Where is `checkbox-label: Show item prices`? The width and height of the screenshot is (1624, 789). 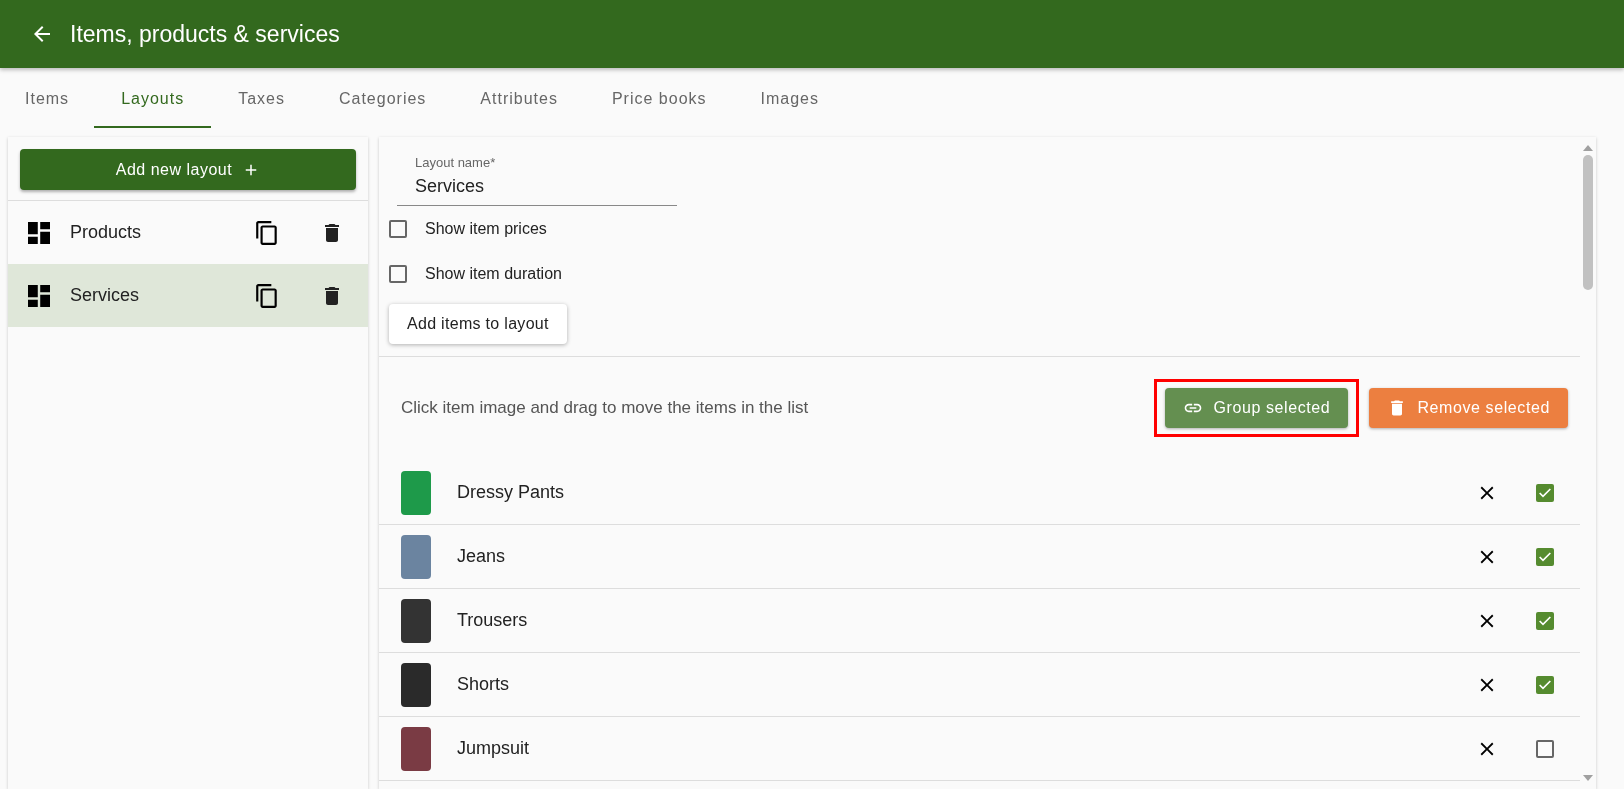
checkbox-label: Show item prices is located at coordinates (486, 228).